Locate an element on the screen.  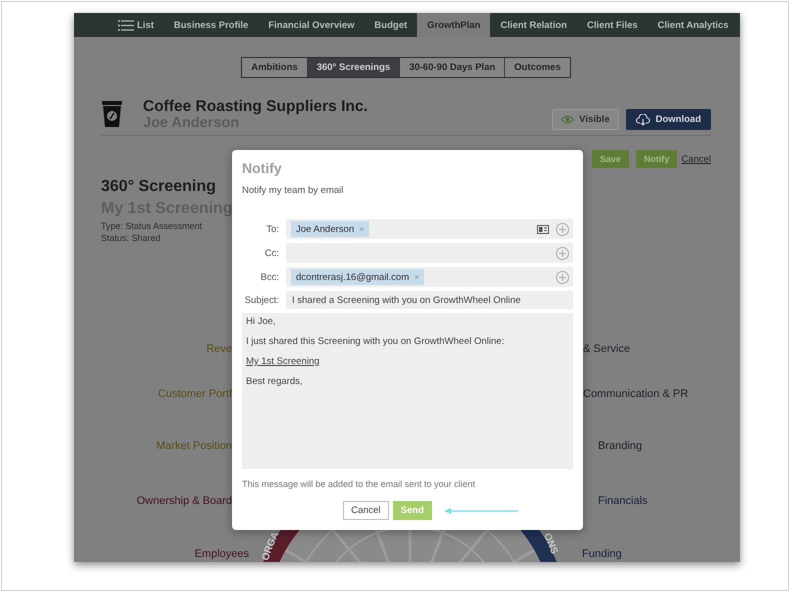
wheel-label: Financials is located at coordinates (623, 501).